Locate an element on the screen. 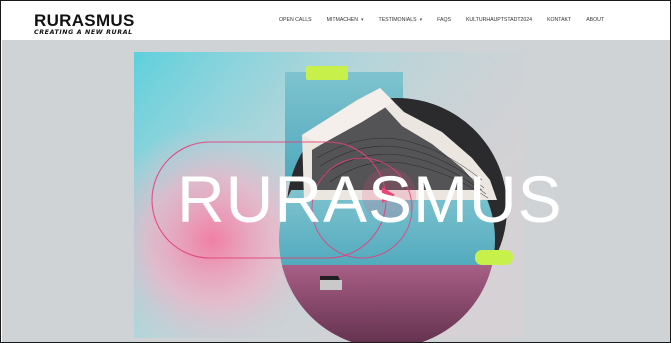 This screenshot has width=671, height=343. site-logo: RURASMUS CREATING A NEW RURAL is located at coordinates (84, 24).